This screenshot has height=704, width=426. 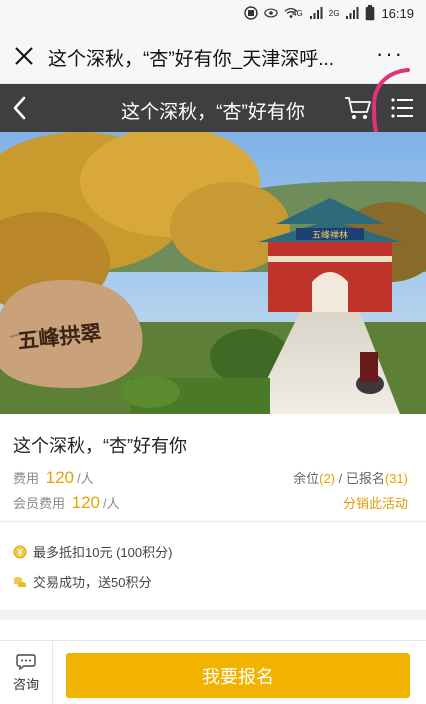 What do you see at coordinates (306, 478) in the screenshot?
I see `remaining-label: 余位` at bounding box center [306, 478].